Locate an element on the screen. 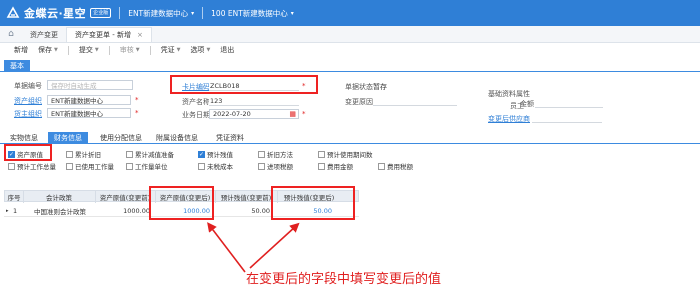 Image resolution: width=700 pixels, height=305 pixels. biz-date-input: 2022-07-20 ▦ is located at coordinates (254, 114).